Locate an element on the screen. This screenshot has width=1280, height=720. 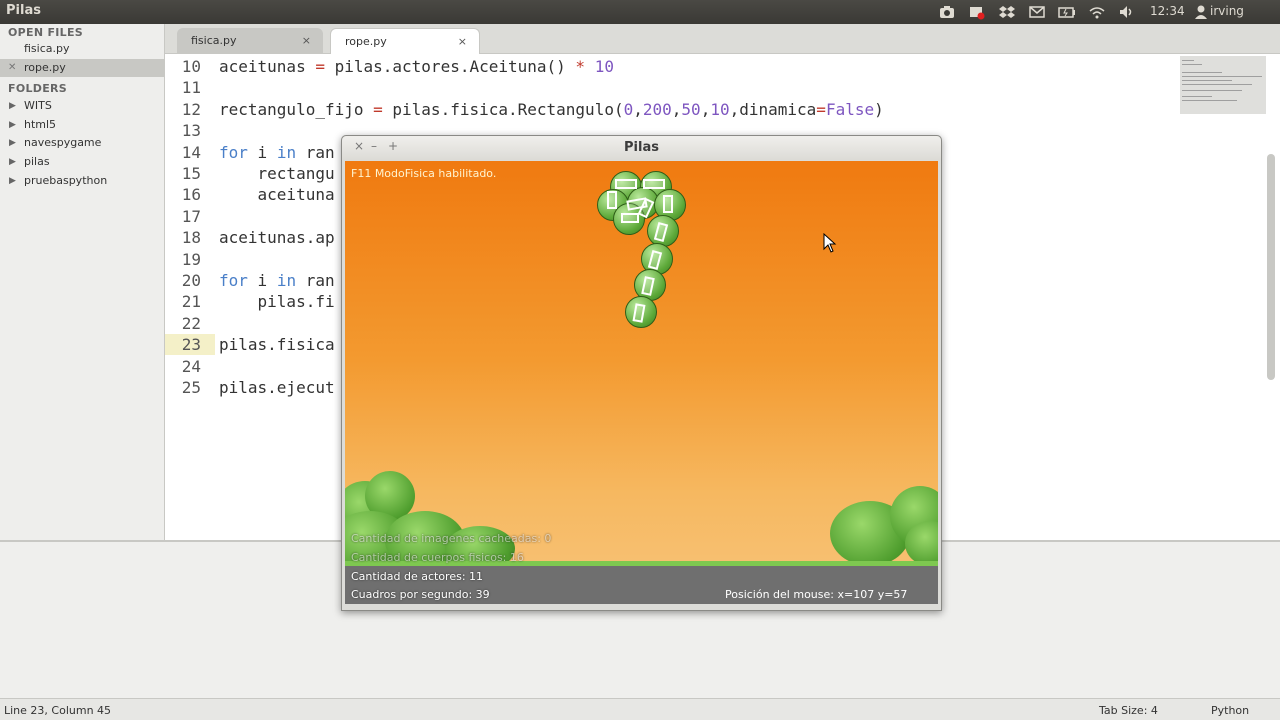
window-titlebar: × – + Pilas is located at coordinates (641, 148).